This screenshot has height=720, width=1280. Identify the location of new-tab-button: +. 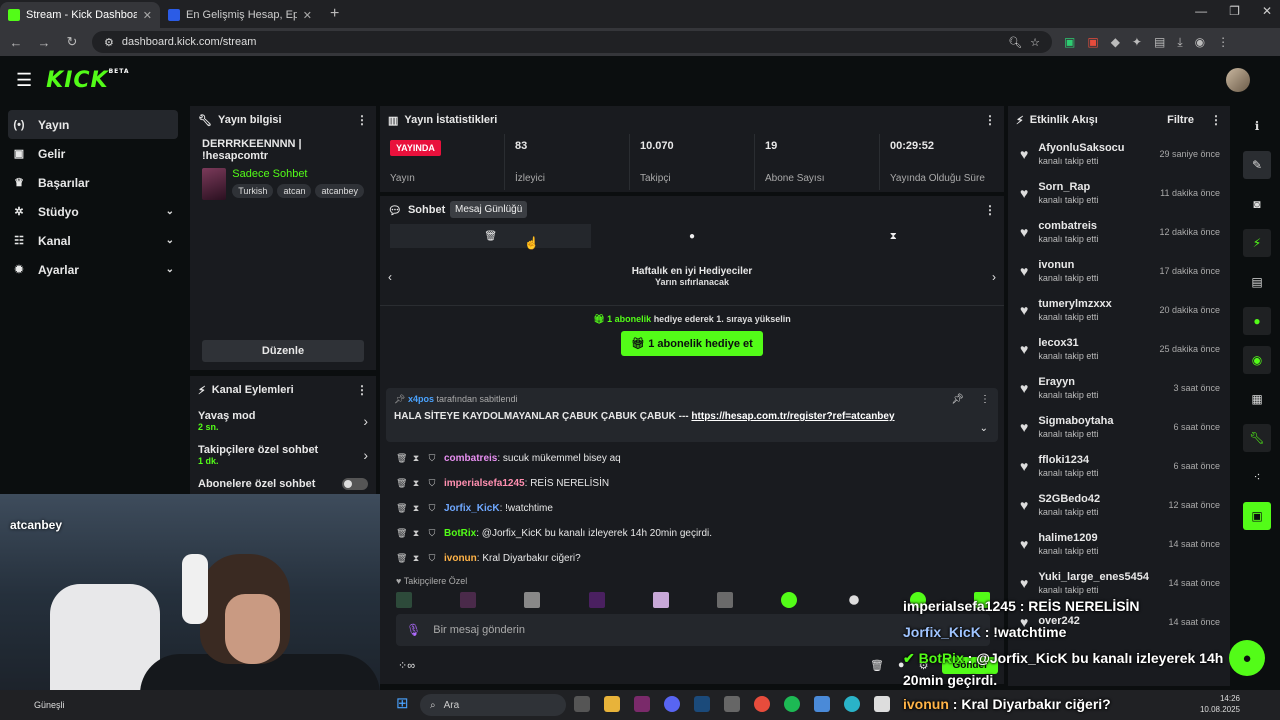
(334, 14).